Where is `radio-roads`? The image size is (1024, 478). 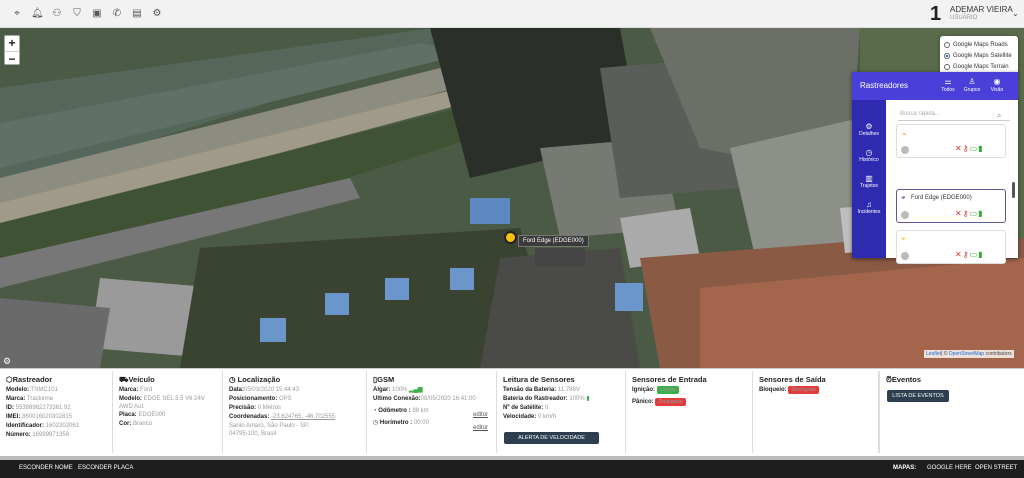 radio-roads is located at coordinates (947, 44).